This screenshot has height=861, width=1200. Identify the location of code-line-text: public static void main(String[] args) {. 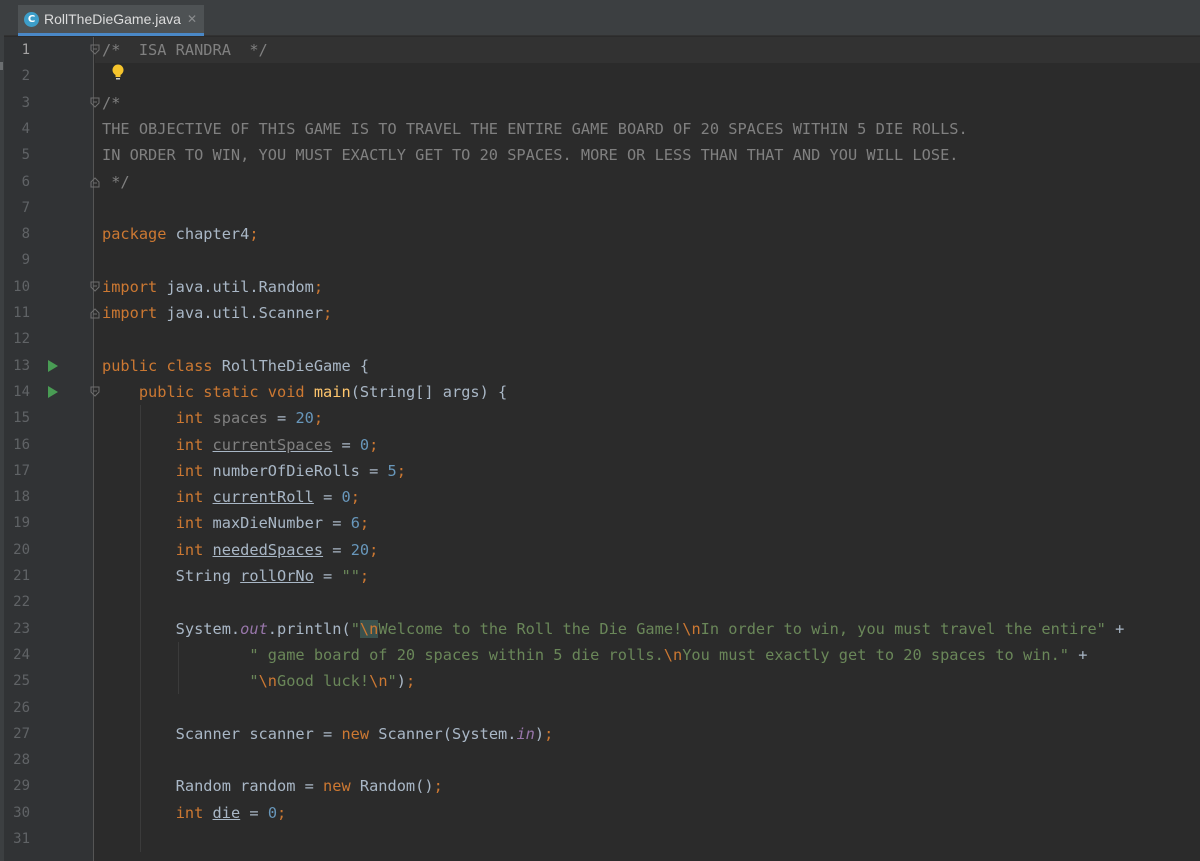
(323, 391).